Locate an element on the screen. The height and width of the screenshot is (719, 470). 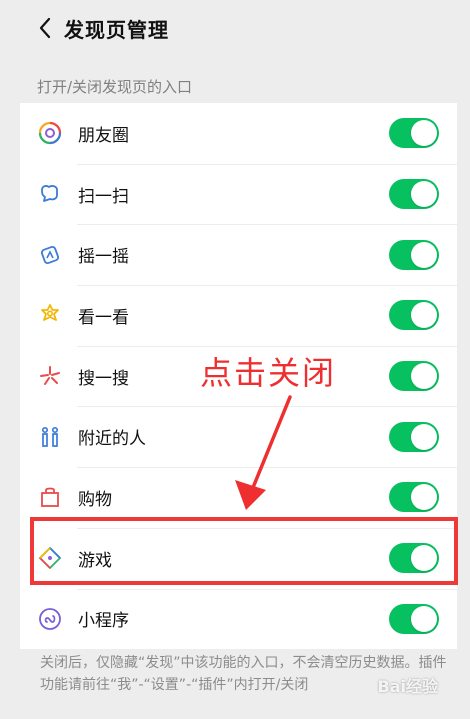
moments-icon is located at coordinates (50, 133).